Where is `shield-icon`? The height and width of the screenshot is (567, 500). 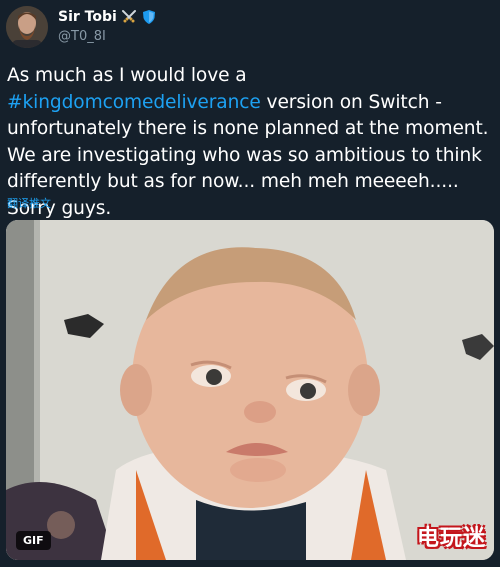
shield-icon is located at coordinates (149, 17).